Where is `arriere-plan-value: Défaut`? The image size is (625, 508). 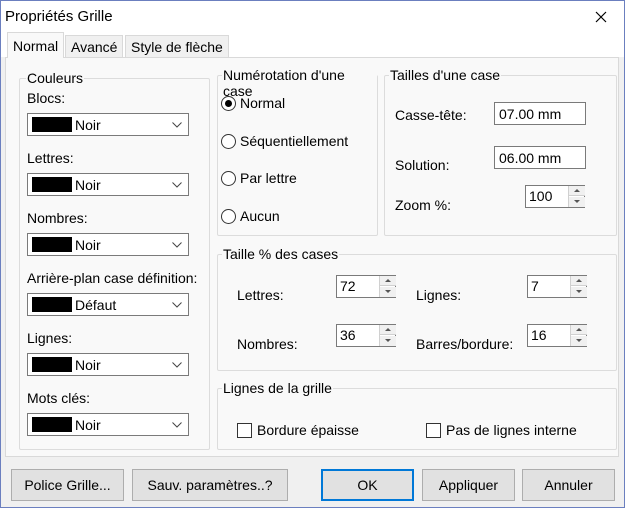 arriere-plan-value: Défaut is located at coordinates (96, 305).